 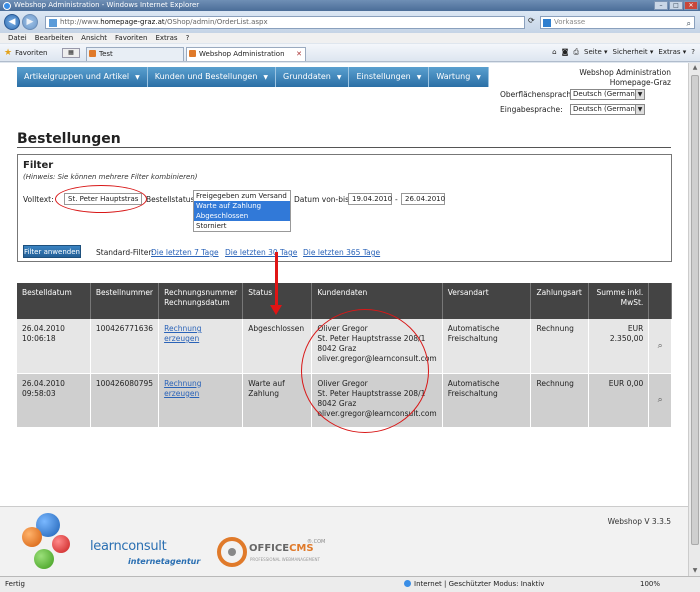 I want to click on col-zahlungsart: Zahlungsart, so click(x=560, y=301).